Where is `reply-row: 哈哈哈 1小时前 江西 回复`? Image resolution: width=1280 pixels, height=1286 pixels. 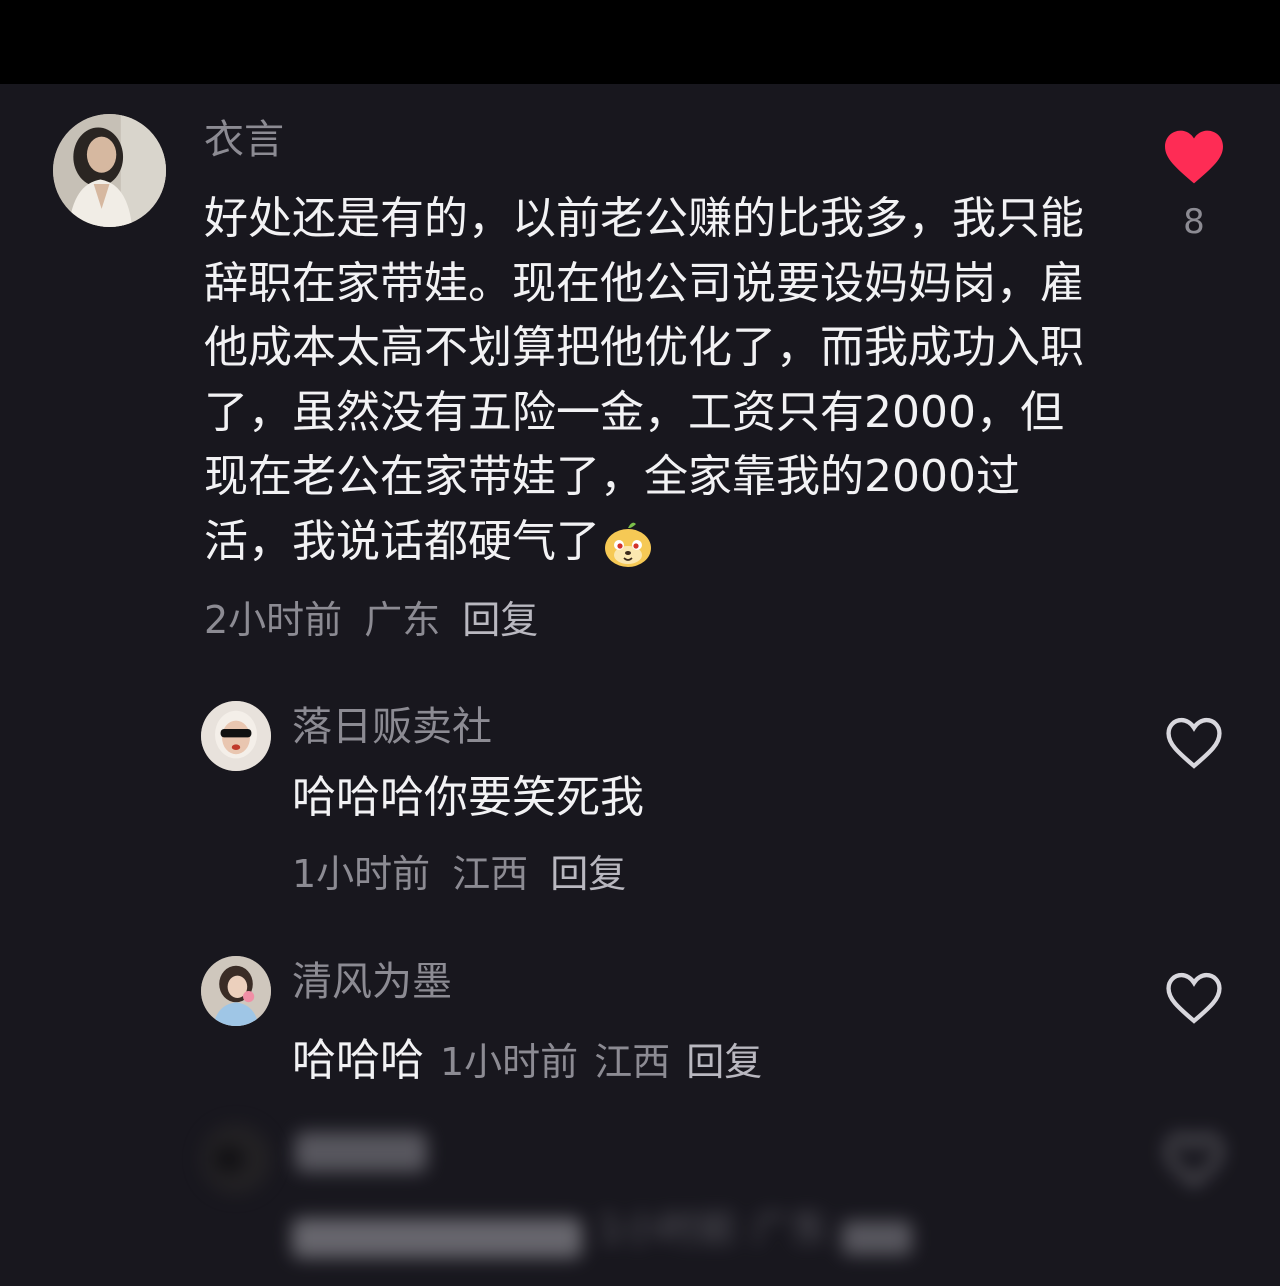
reply-row: 哈哈哈 1小时前 江西 回复 is located at coordinates (527, 1056).